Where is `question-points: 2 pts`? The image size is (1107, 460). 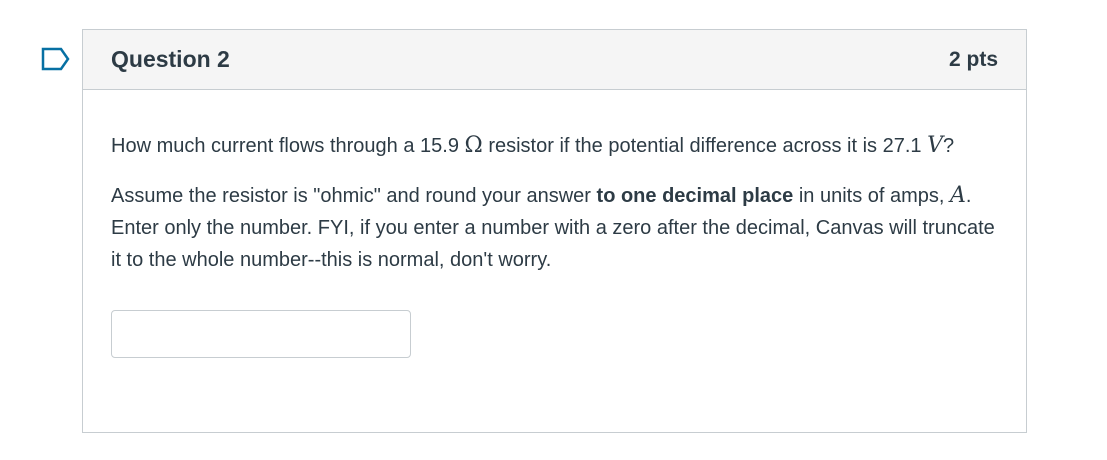 question-points: 2 pts is located at coordinates (973, 59).